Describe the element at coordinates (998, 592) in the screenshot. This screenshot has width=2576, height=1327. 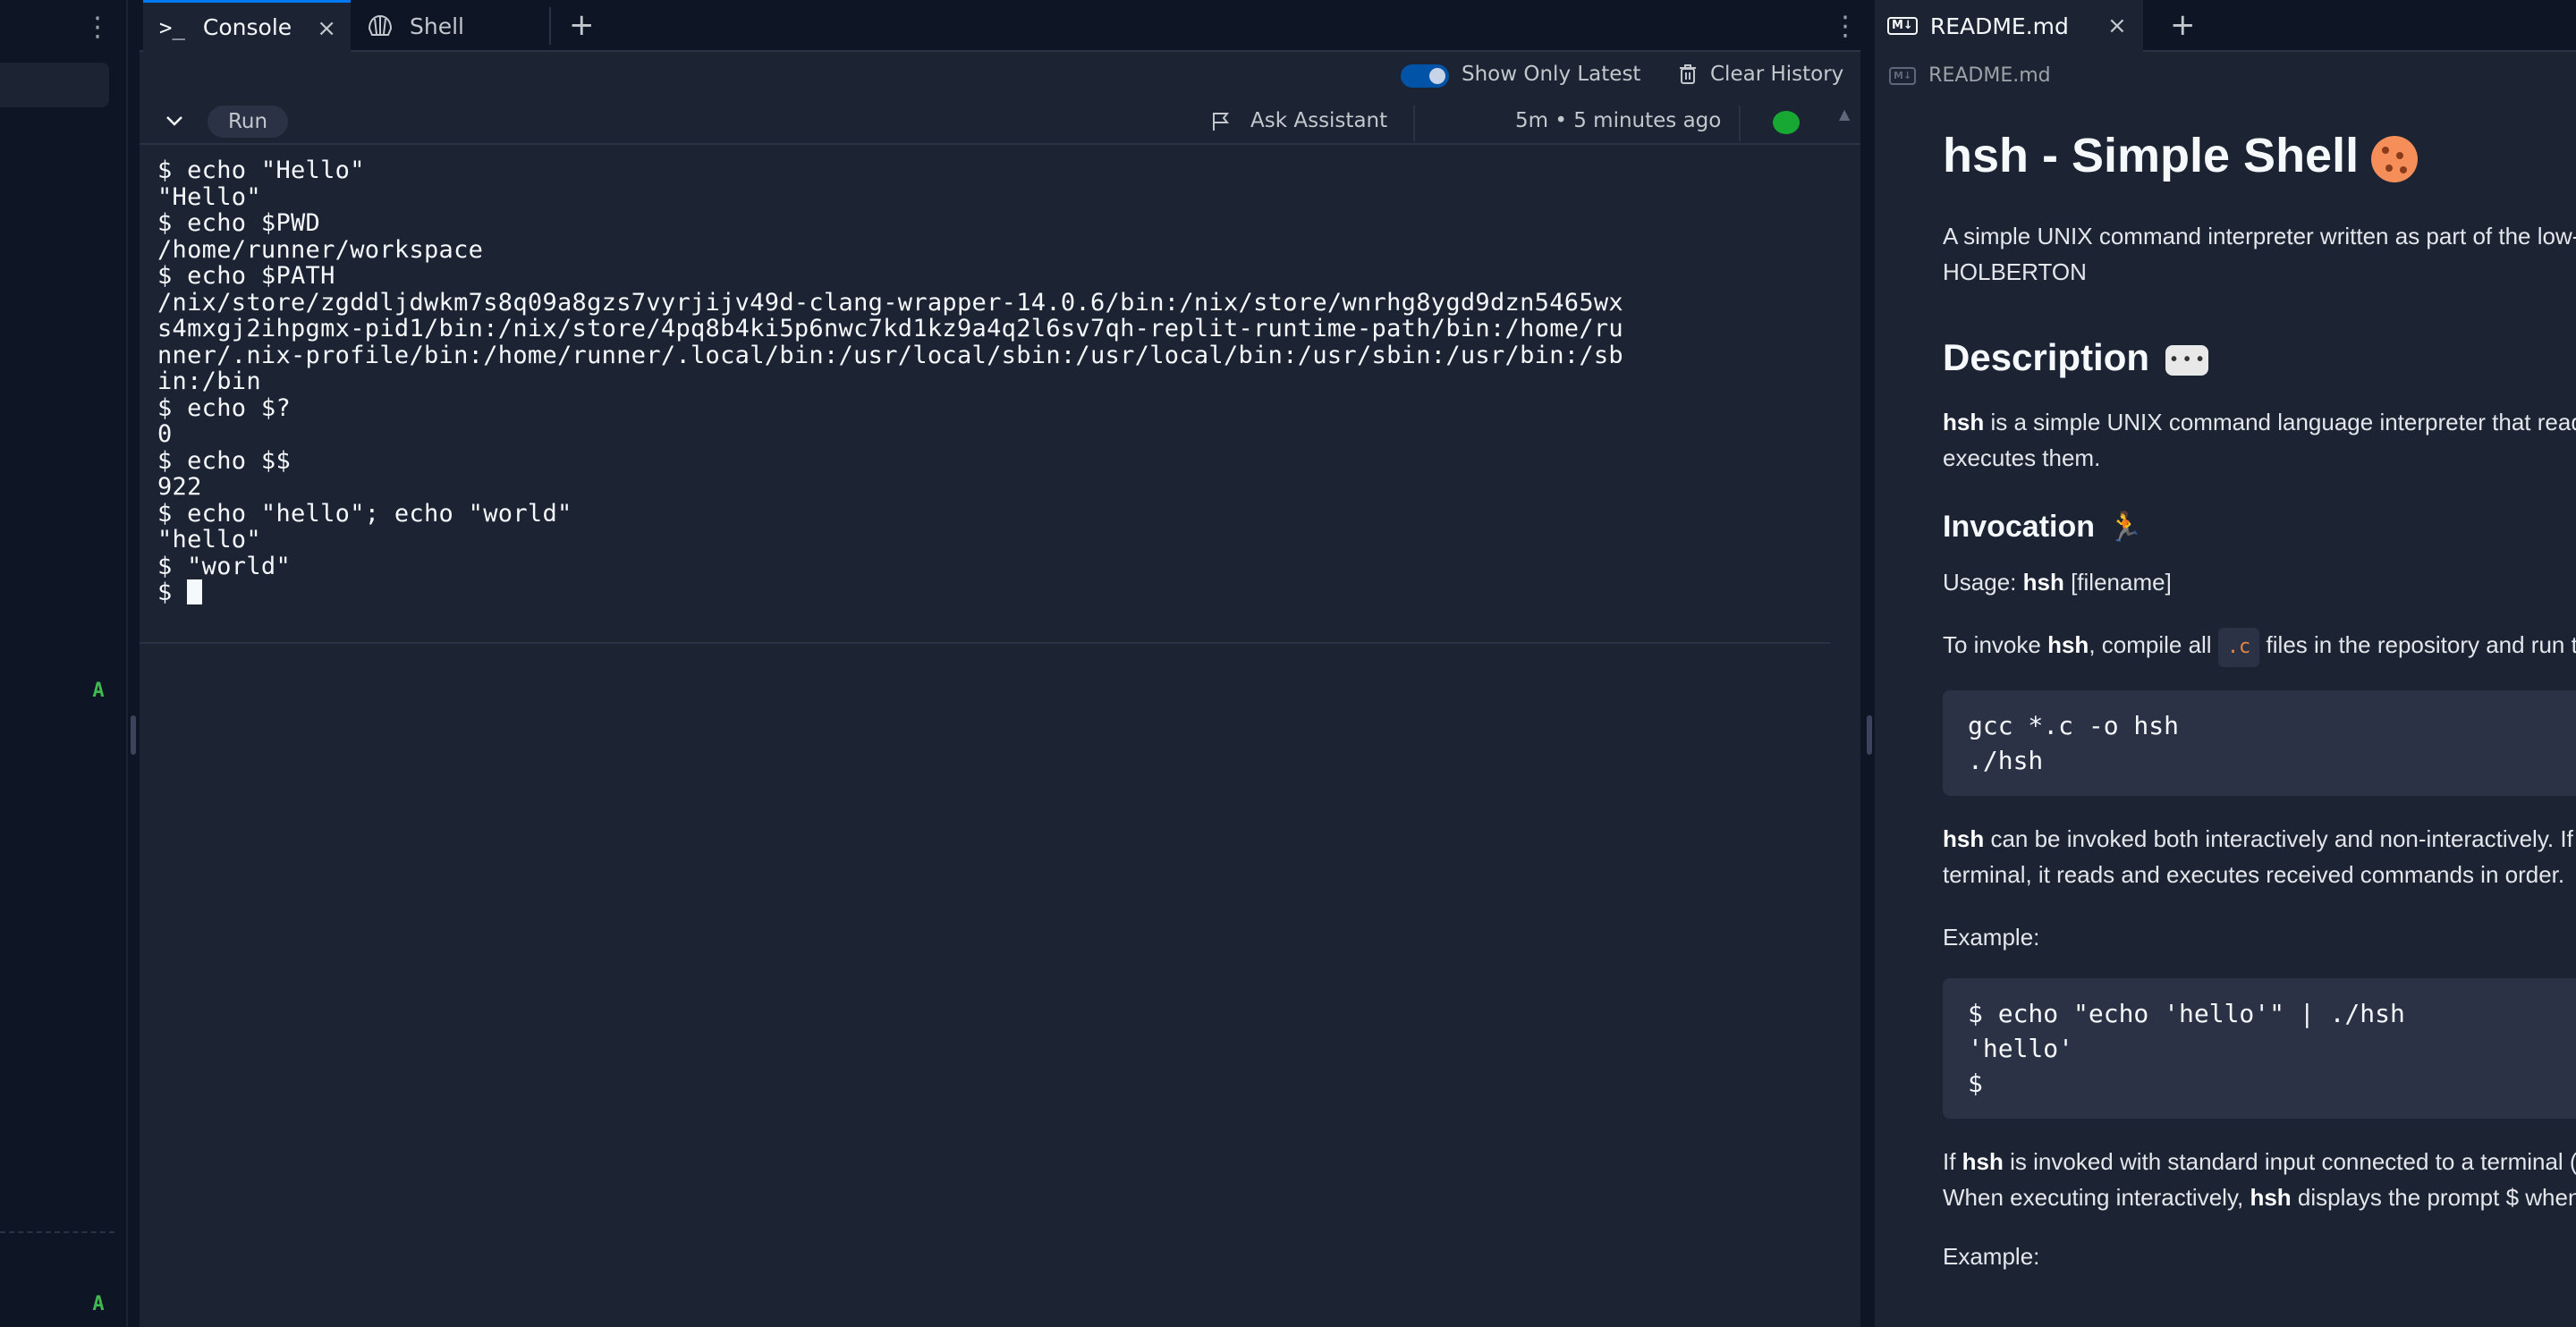
I see `console-prompt-line: $` at that location.